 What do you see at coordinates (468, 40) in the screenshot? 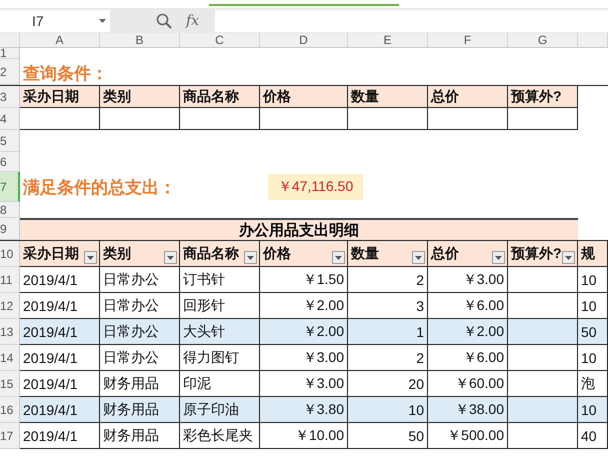
I see `column-header: F` at bounding box center [468, 40].